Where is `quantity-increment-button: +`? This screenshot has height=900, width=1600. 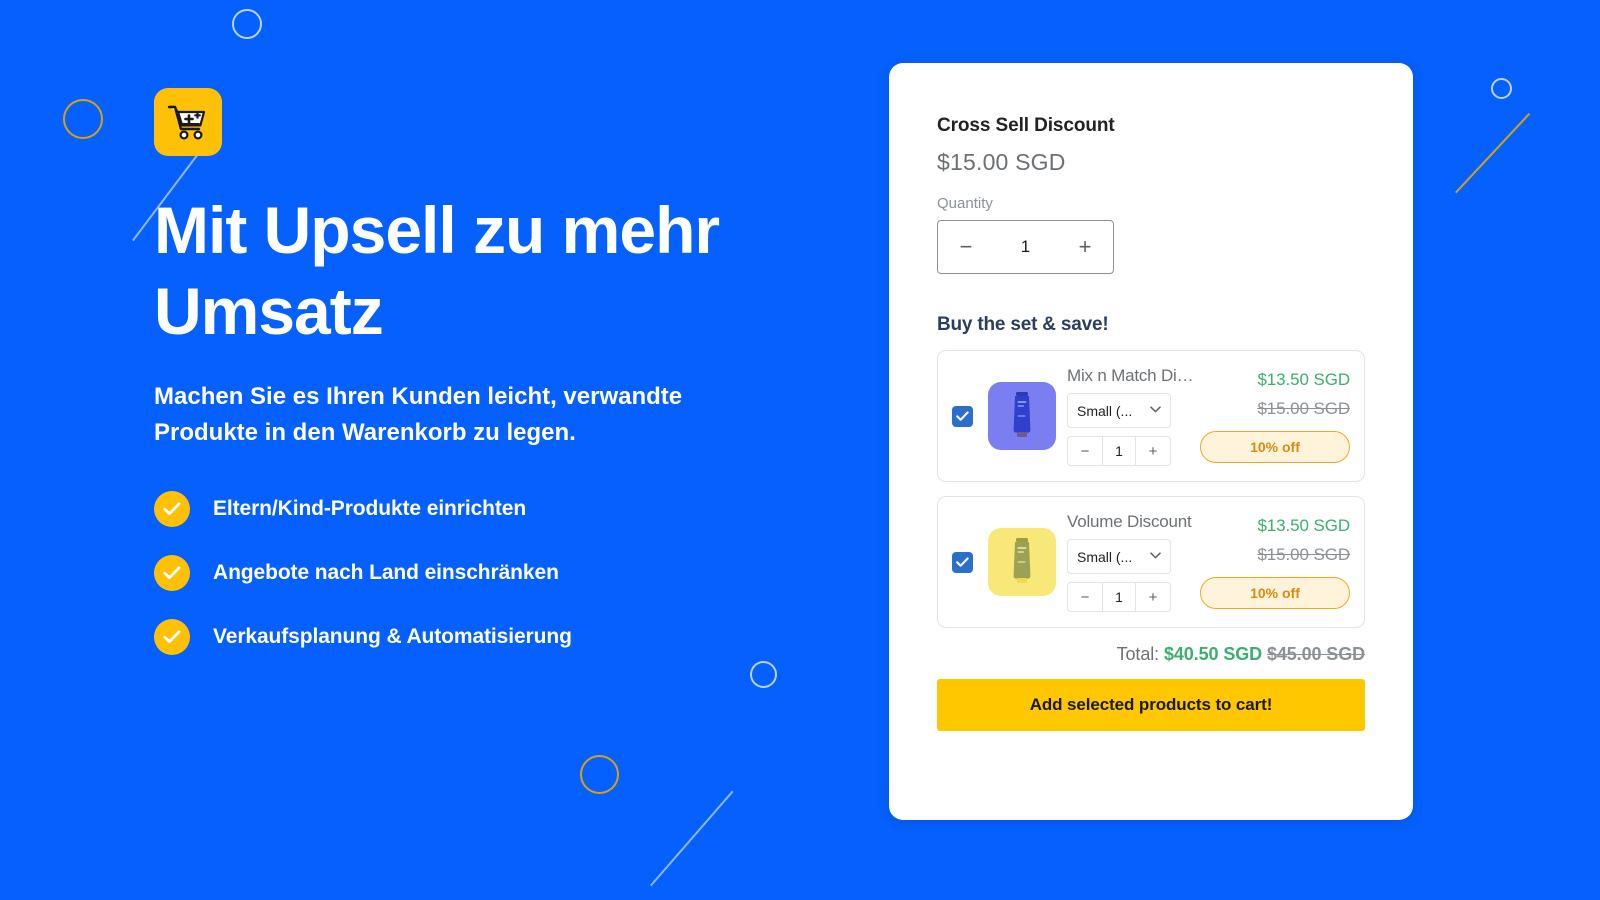
quantity-increment-button: + is located at coordinates (1085, 247).